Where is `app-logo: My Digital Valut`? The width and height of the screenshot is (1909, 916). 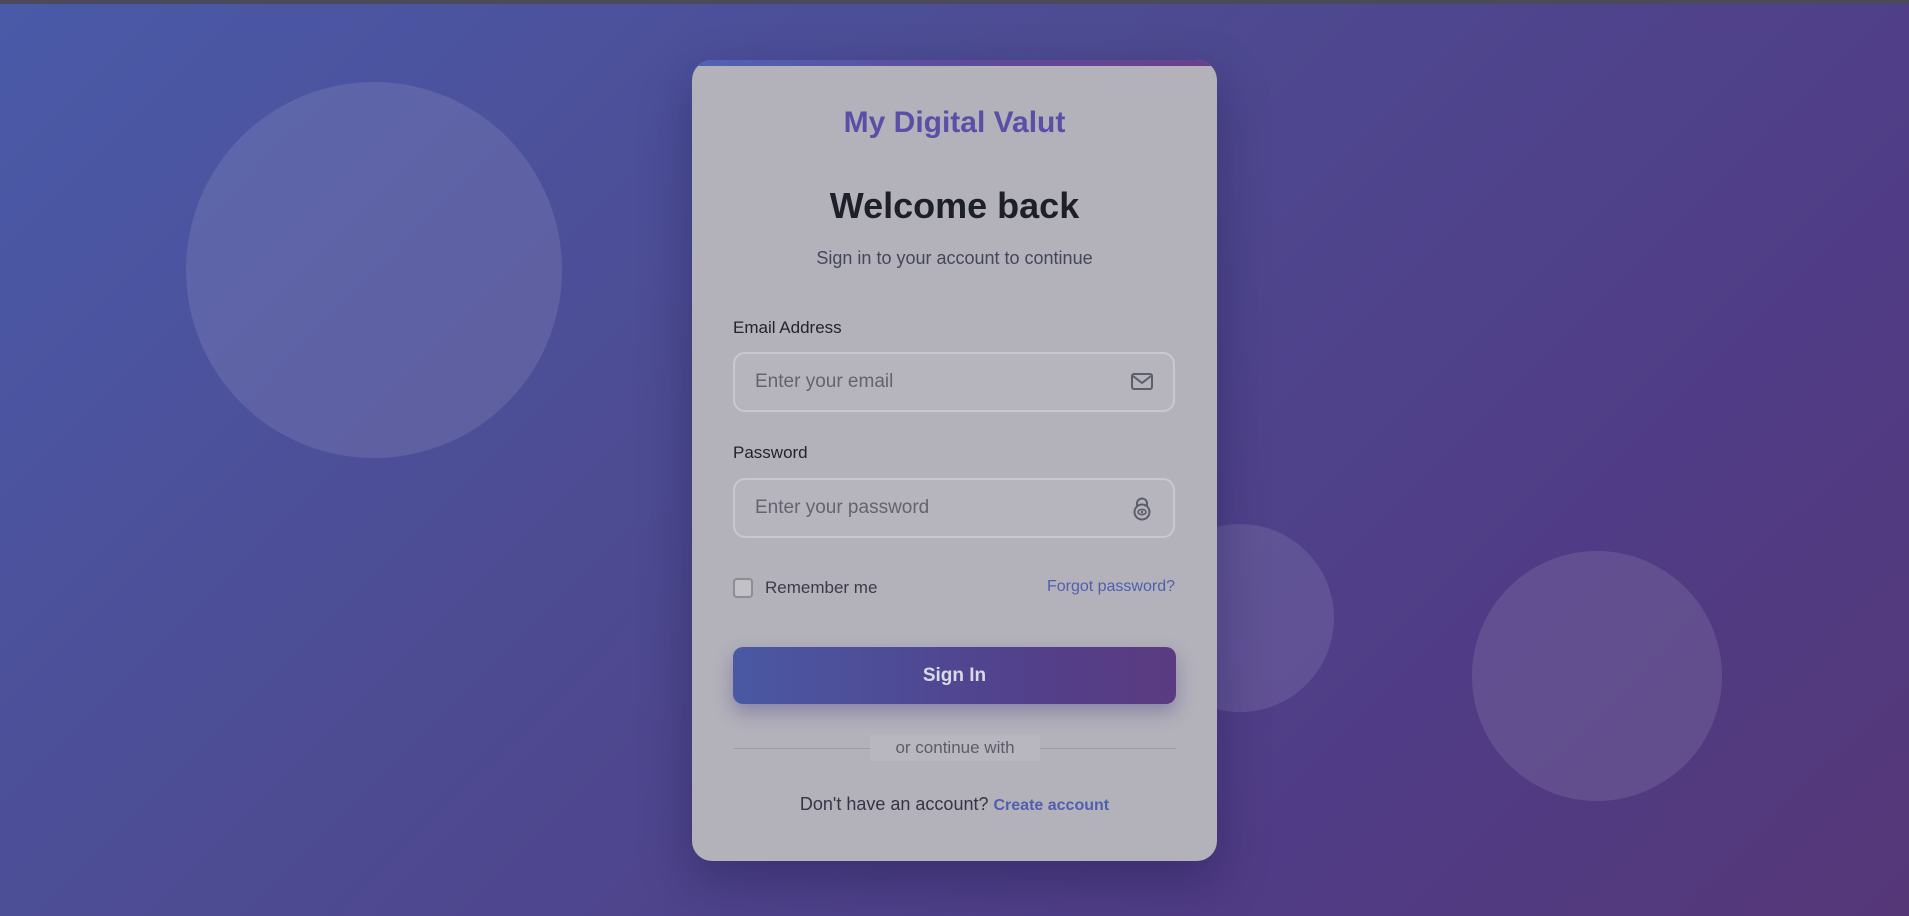 app-logo: My Digital Valut is located at coordinates (954, 122).